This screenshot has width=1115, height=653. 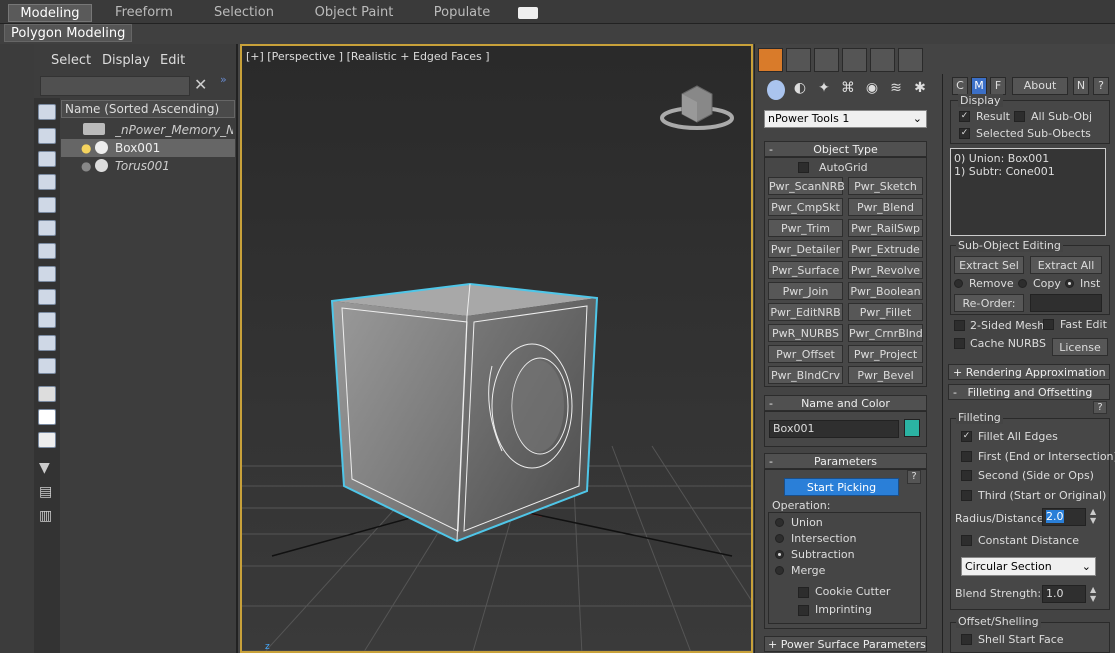 What do you see at coordinates (1064, 517) in the screenshot?
I see `radius-input: 2.0` at bounding box center [1064, 517].